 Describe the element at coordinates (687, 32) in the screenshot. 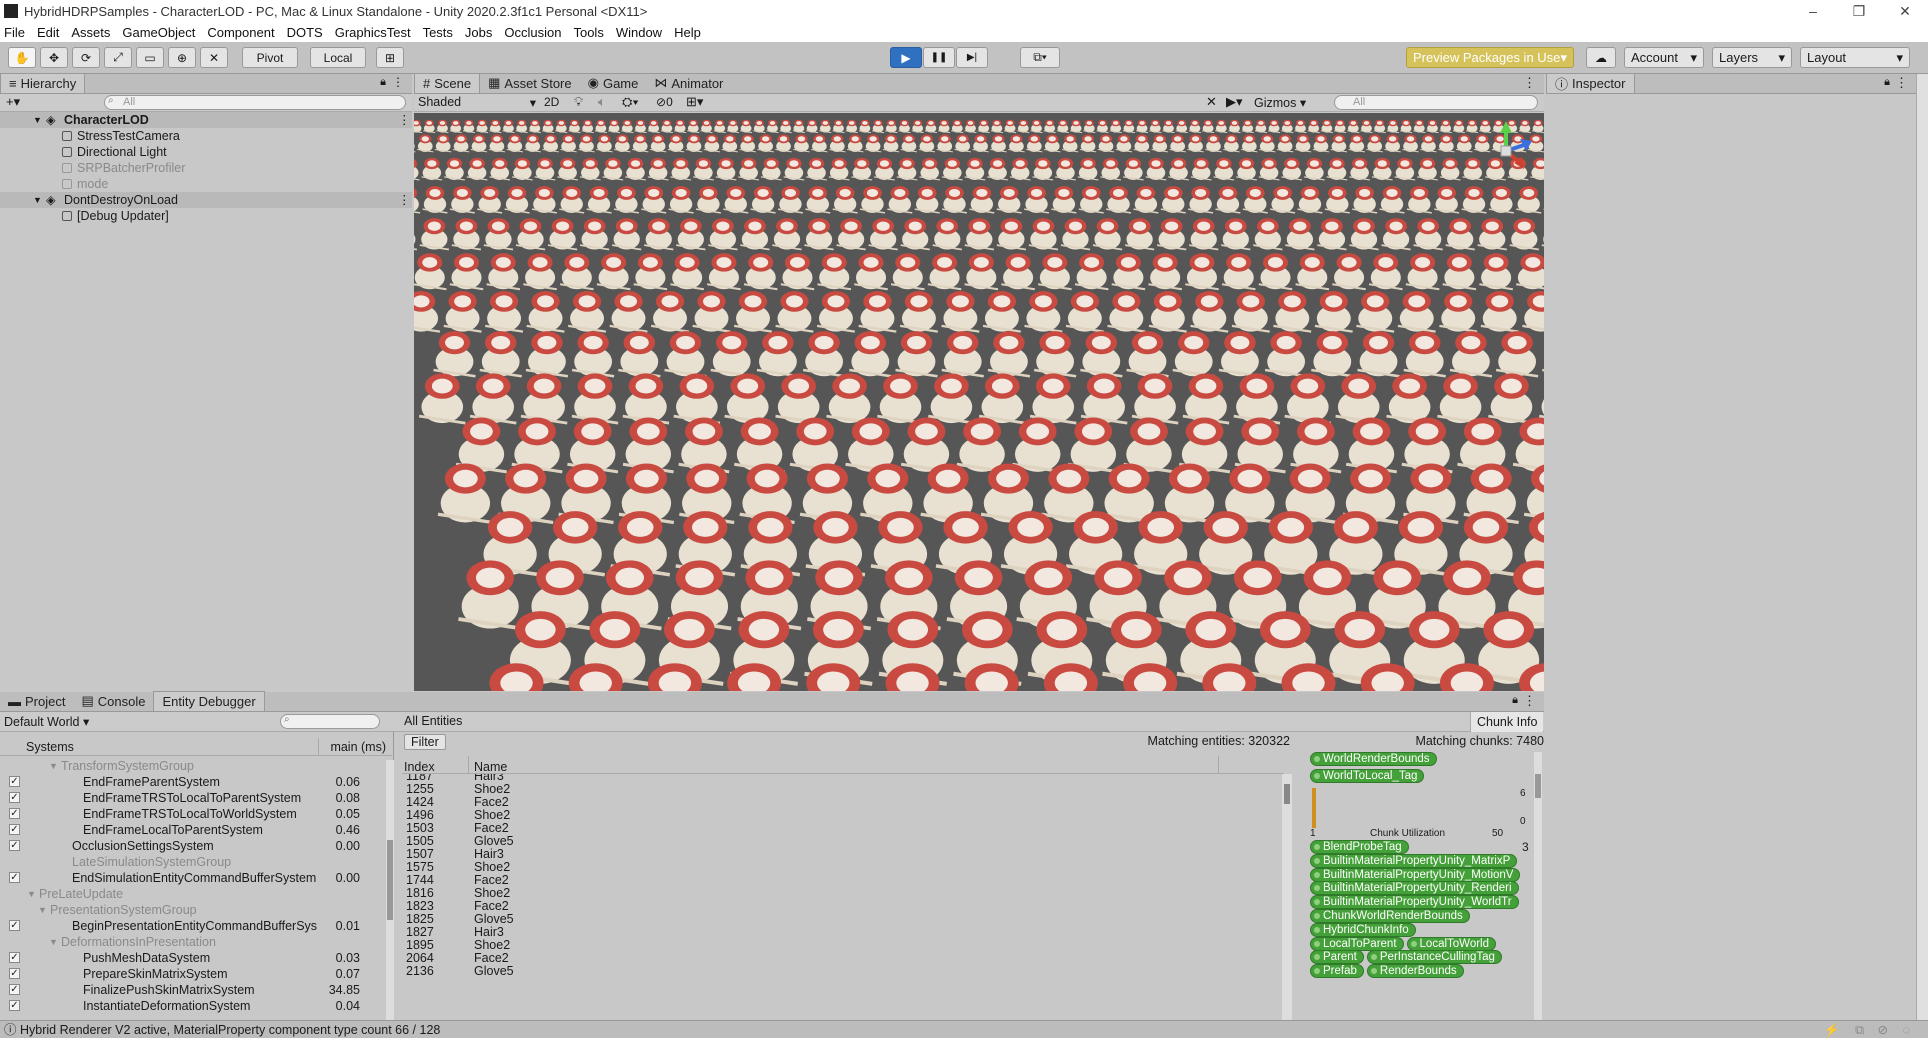

I see `menu-help: Help` at that location.